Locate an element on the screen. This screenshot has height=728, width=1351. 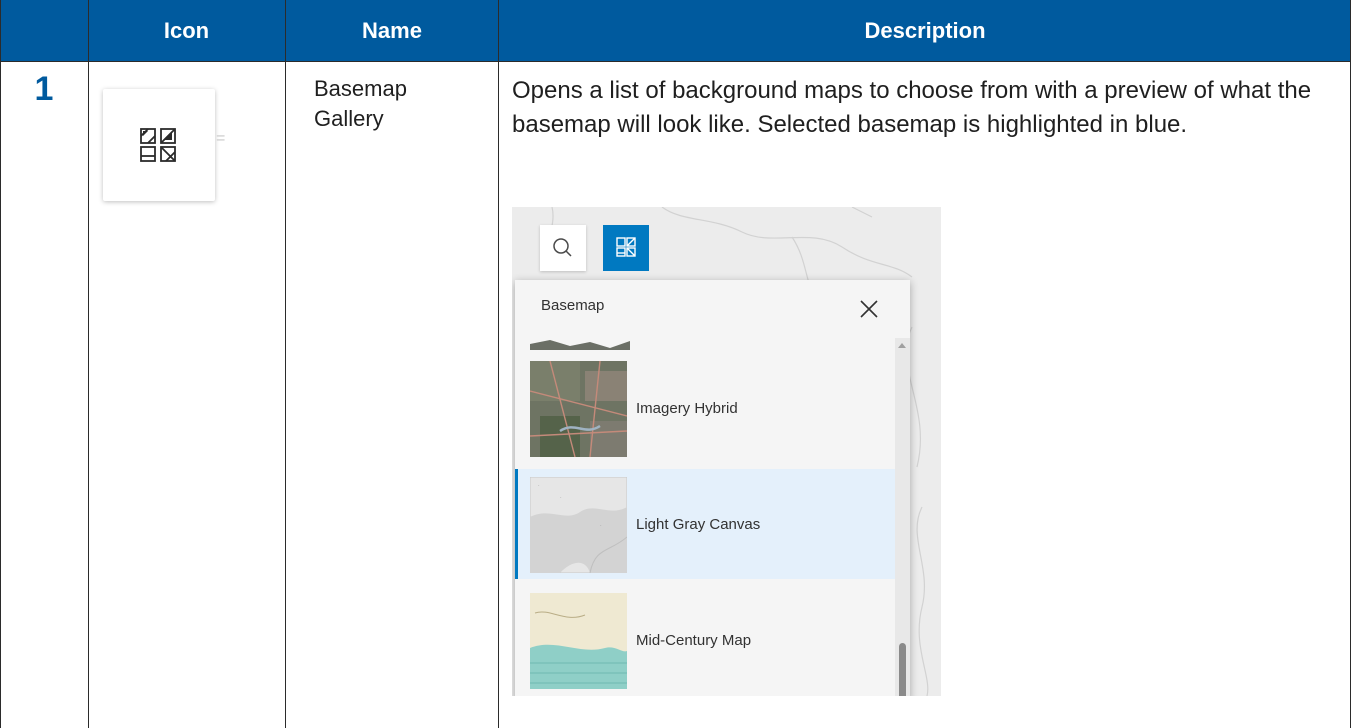
basemap-item-mid-century-map: Mid-Century Map is located at coordinates (705, 640).